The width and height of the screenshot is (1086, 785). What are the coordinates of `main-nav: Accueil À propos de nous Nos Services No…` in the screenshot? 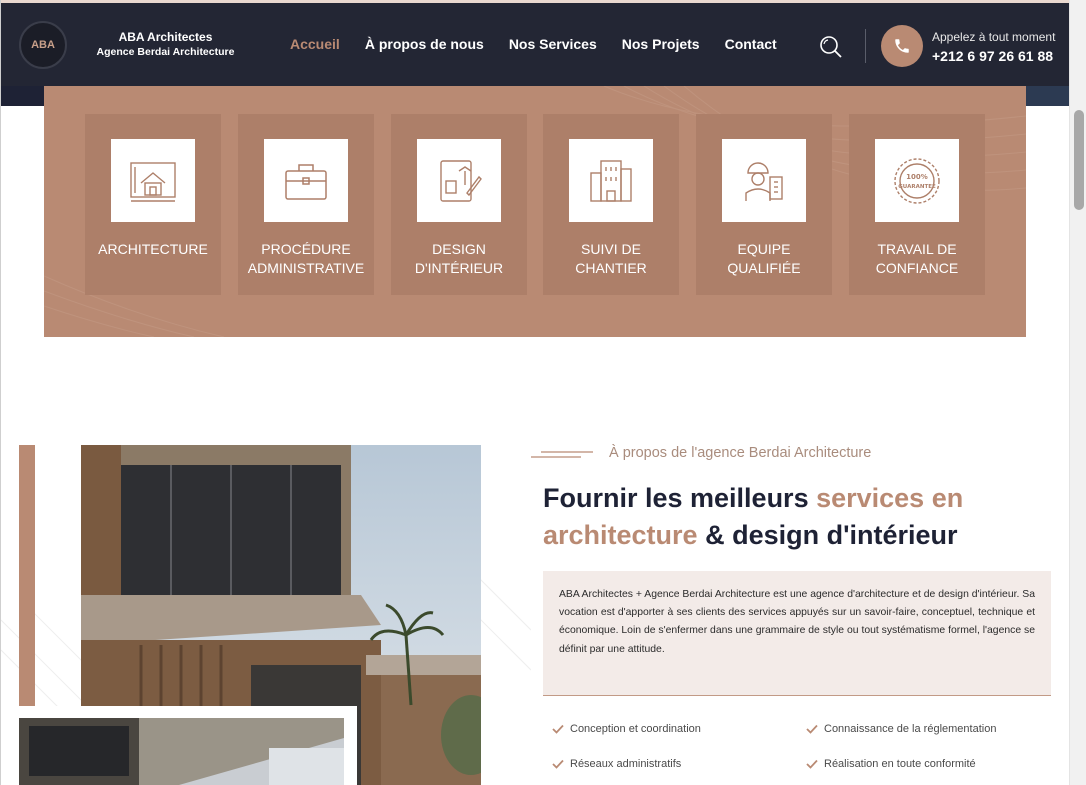 It's located at (533, 44).